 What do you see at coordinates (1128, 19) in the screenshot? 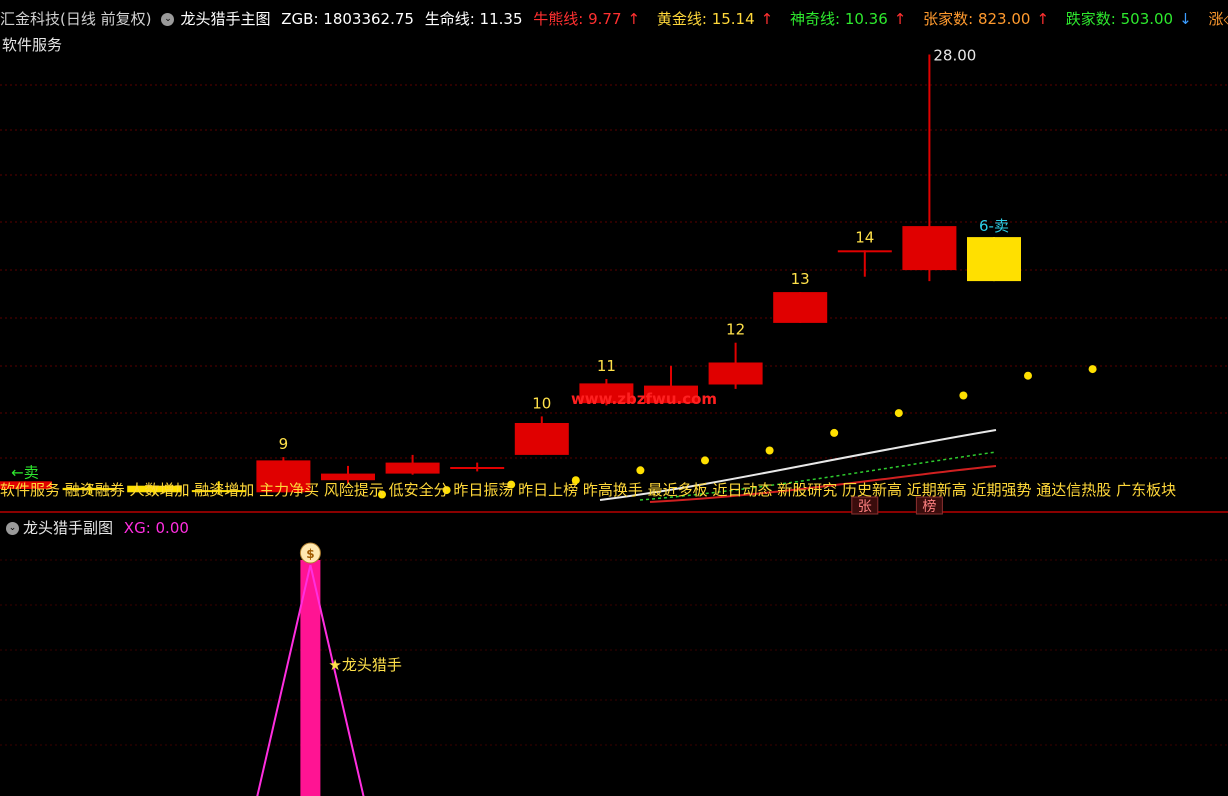
I see `down-count-value: 跌家数: 503.00 ↓` at bounding box center [1128, 19].